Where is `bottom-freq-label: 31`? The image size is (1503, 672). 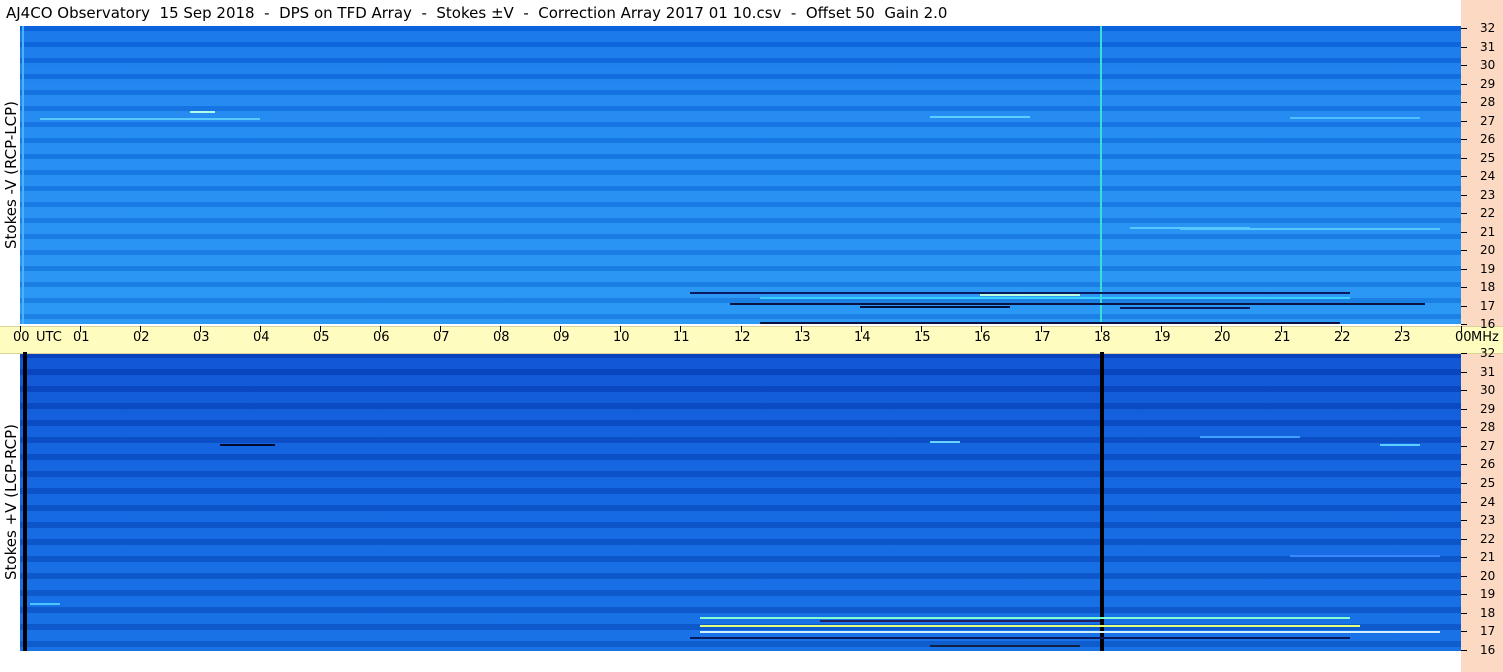
bottom-freq-label: 31 is located at coordinates (1488, 372).